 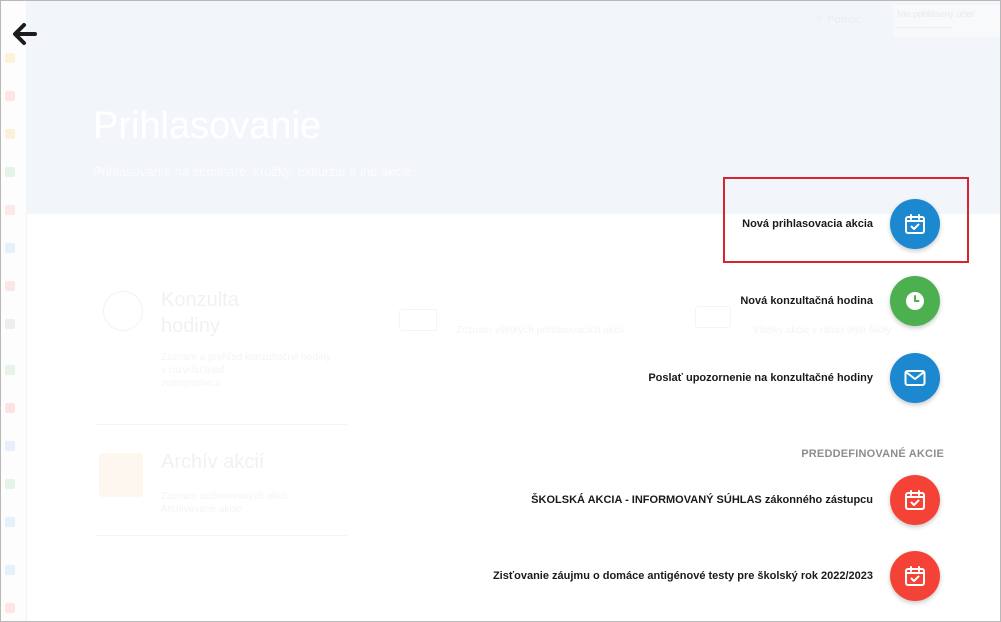 What do you see at coordinates (818, 20) in the screenshot?
I see `question-icon: ?` at bounding box center [818, 20].